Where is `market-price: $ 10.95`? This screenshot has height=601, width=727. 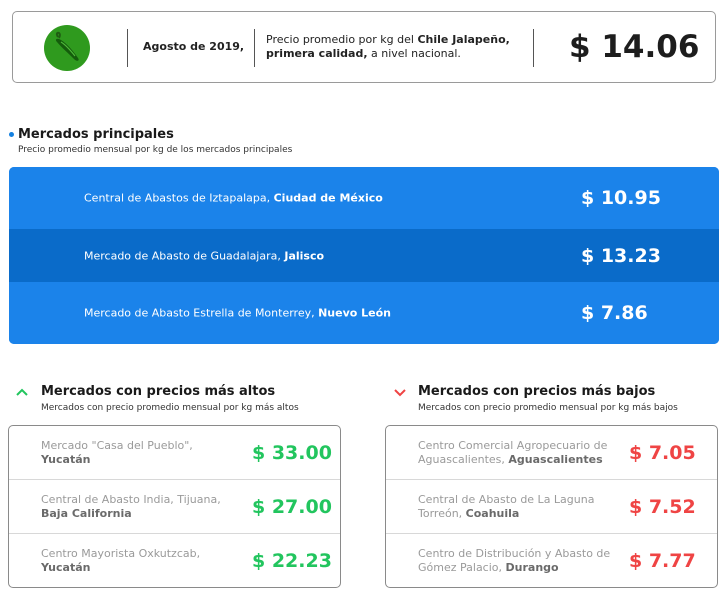 market-price: $ 10.95 is located at coordinates (621, 198).